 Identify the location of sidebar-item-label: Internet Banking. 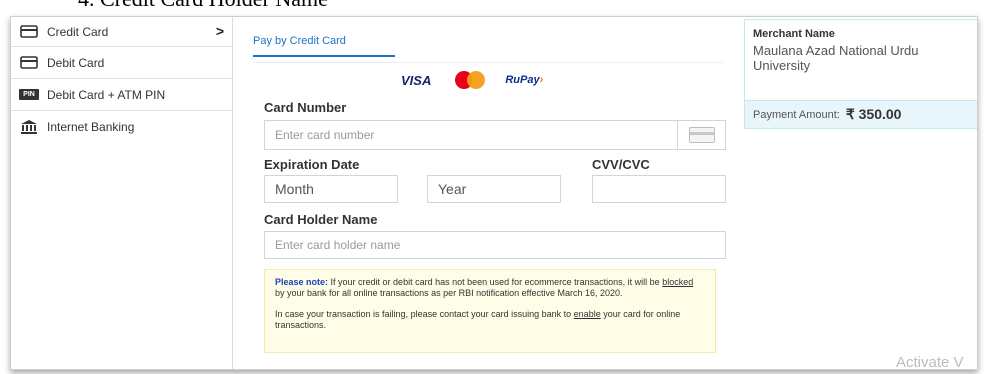
(91, 127).